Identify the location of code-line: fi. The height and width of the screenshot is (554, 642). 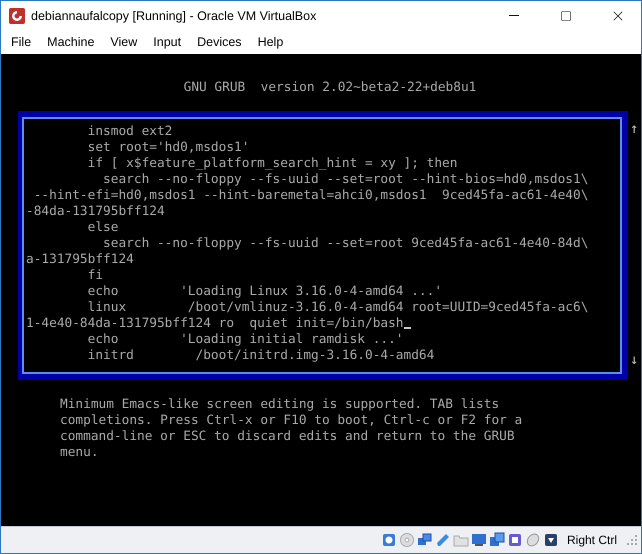
(95, 275).